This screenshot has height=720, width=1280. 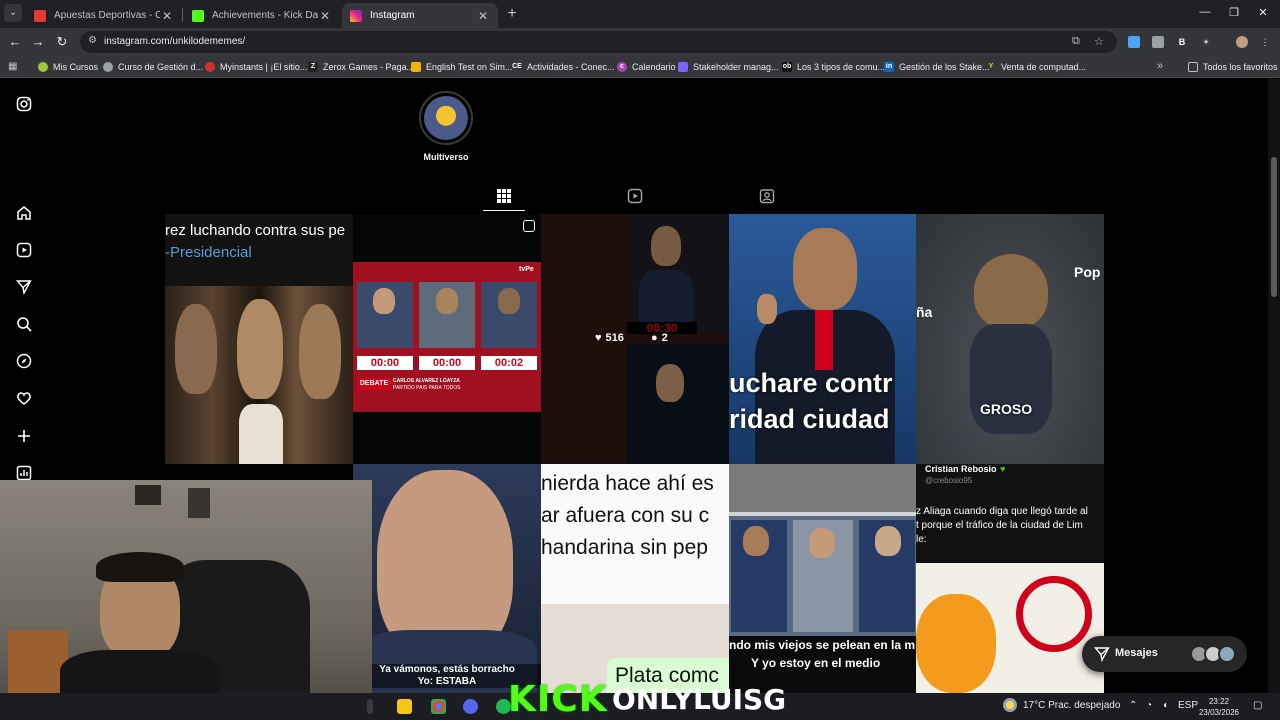 I want to click on tab-title: Apuestas Deportivas - Casa de, so click(x=107, y=15).